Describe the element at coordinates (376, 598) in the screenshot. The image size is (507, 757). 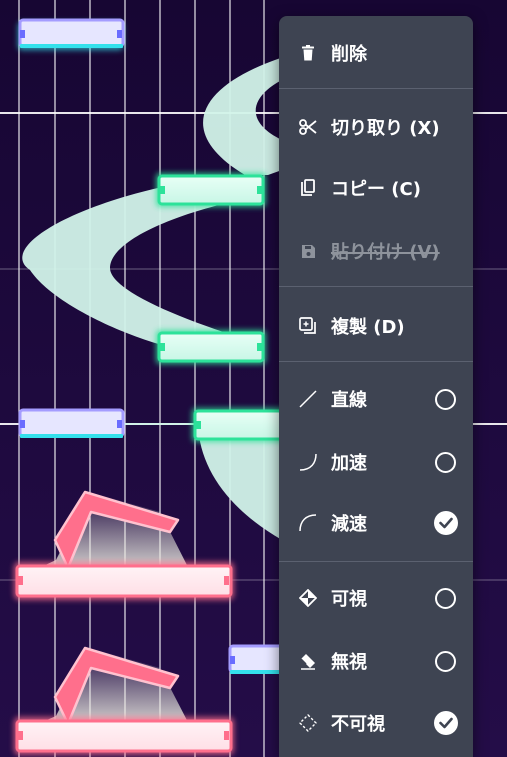
I see `menu-item-visible: 可視` at that location.